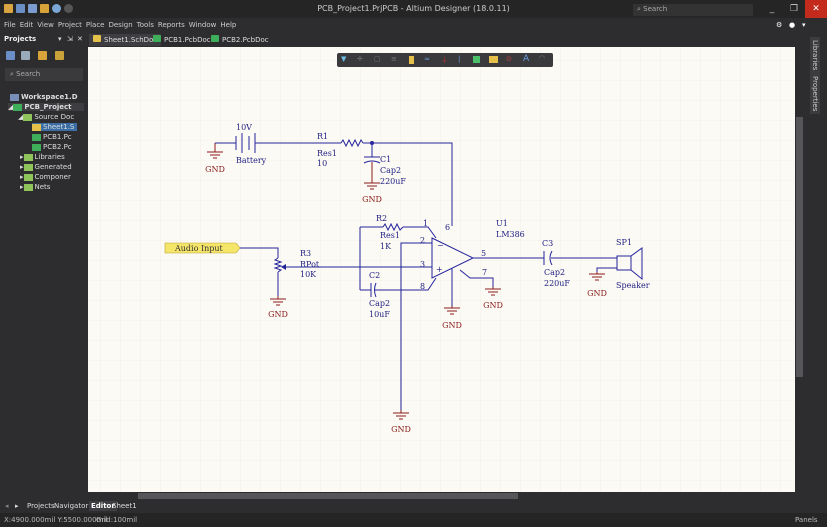  Describe the element at coordinates (60, 39) in the screenshot. I see `panel-menu-button: ▾` at that location.